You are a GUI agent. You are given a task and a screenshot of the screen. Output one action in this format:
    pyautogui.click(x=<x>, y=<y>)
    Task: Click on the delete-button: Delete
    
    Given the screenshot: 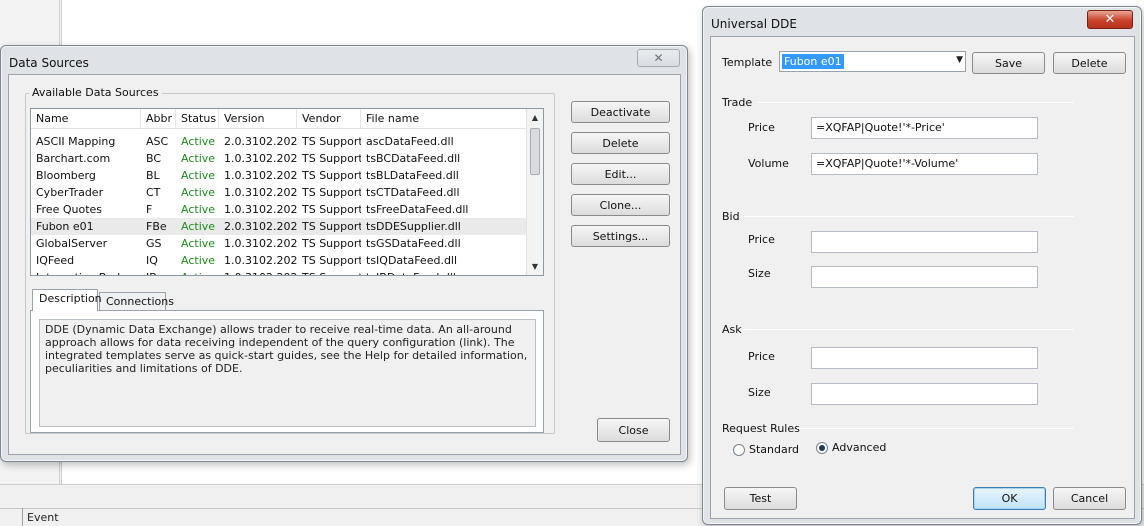 What is the action you would take?
    pyautogui.click(x=620, y=143)
    